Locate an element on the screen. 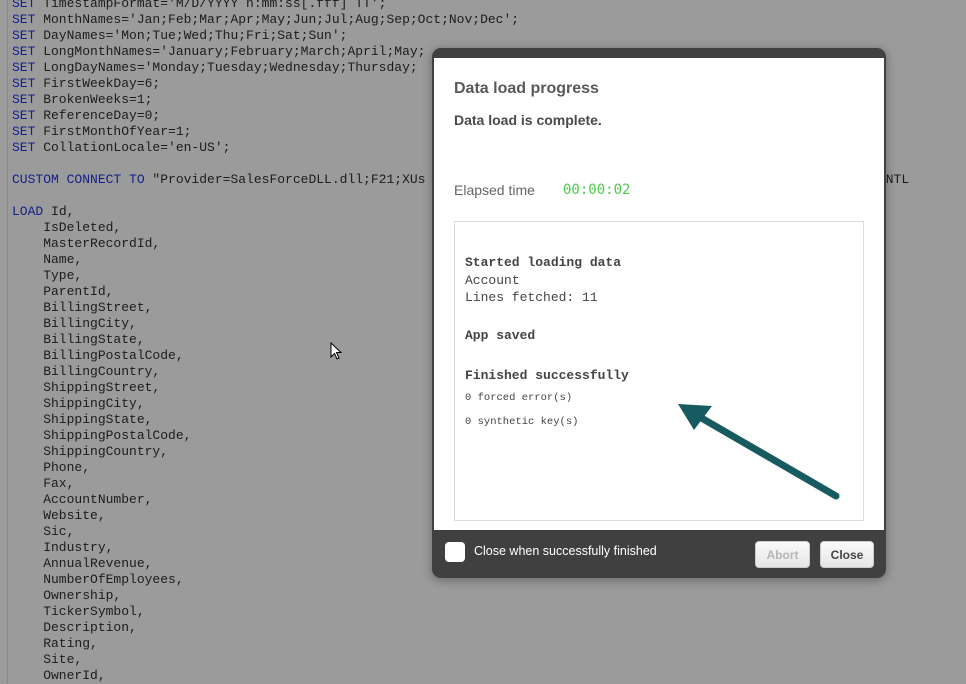  mouse-cursor-icon is located at coordinates (336, 351).